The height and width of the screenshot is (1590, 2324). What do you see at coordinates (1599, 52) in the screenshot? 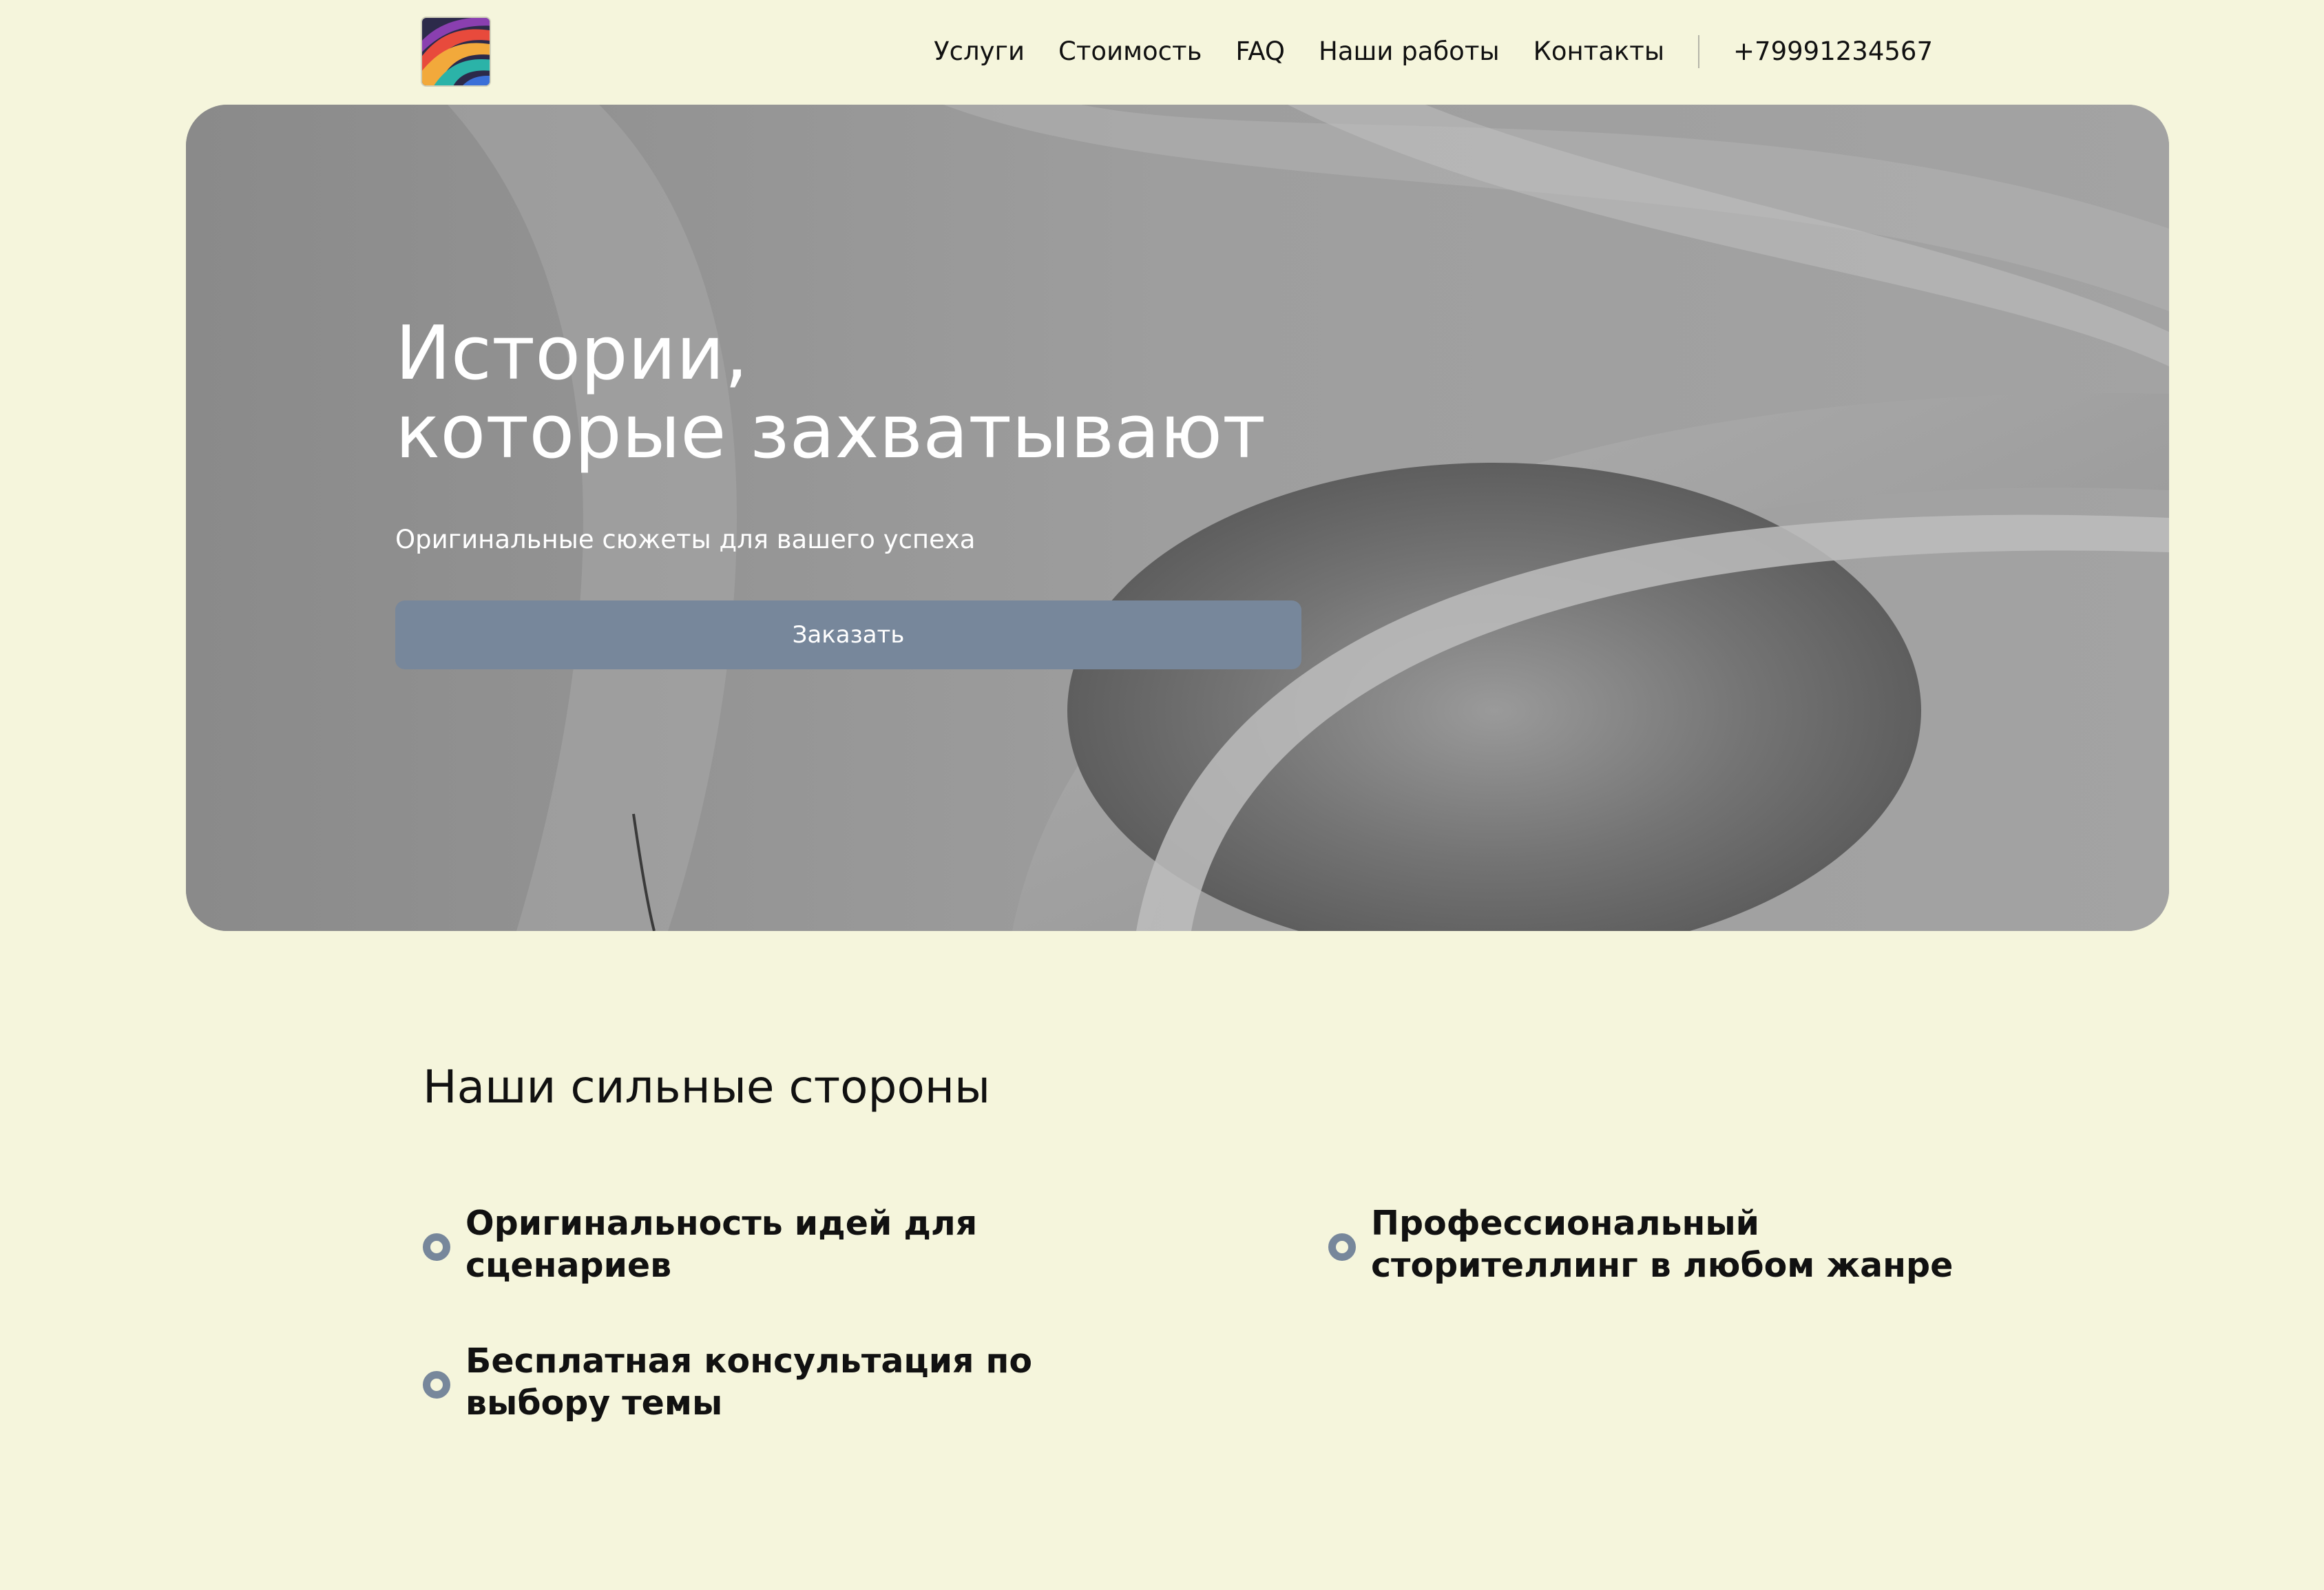
I see `nav-link-contacts: Контакты` at bounding box center [1599, 52].